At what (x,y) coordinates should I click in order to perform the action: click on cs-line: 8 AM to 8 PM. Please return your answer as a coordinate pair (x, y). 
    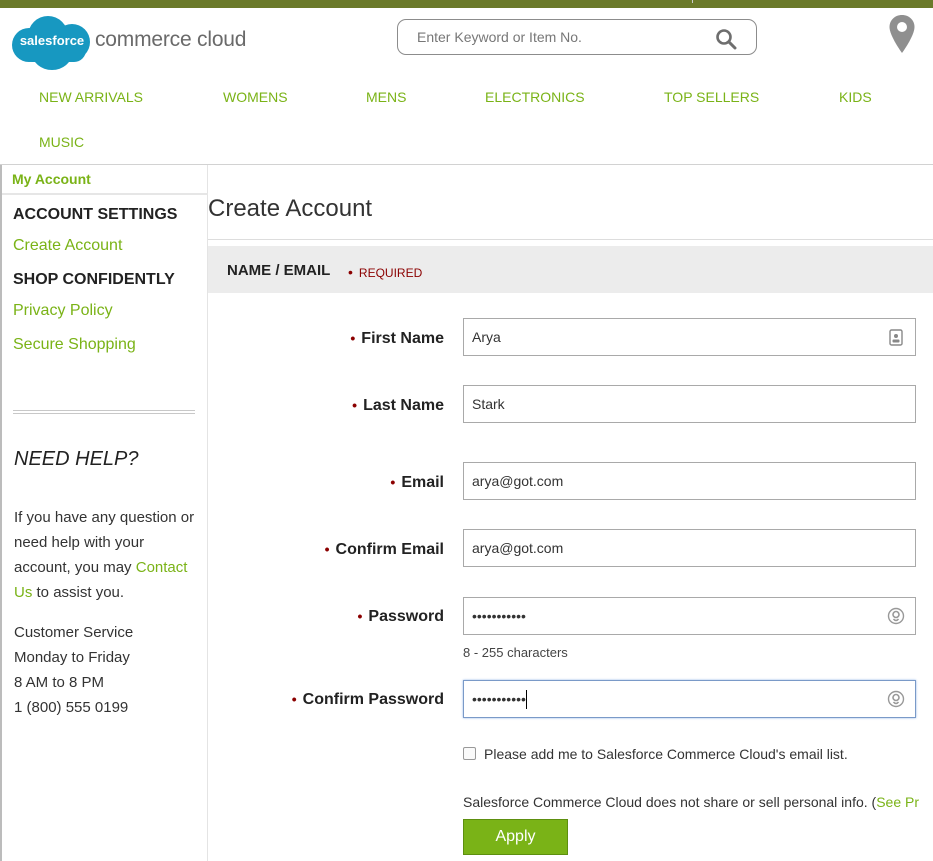
    Looking at the image, I should click on (59, 682).